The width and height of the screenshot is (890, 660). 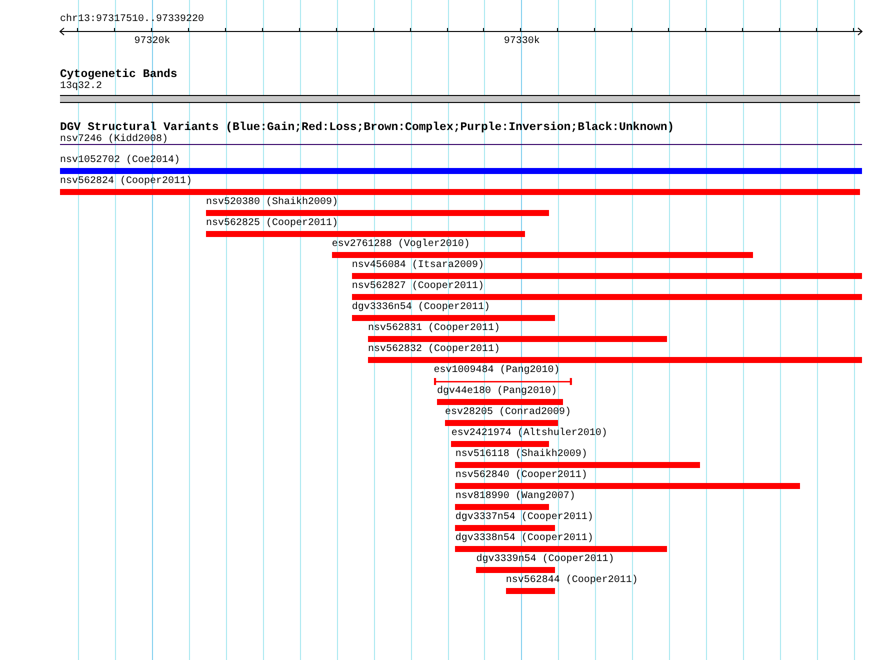 I want to click on tick-label: 97320k, so click(x=152, y=42).